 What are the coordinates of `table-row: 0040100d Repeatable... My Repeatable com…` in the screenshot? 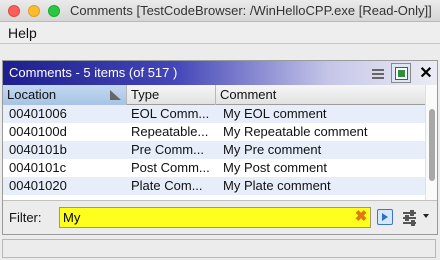 It's located at (214, 132).